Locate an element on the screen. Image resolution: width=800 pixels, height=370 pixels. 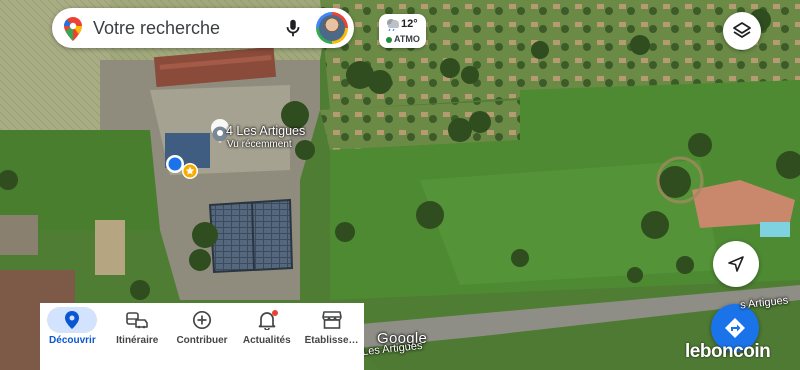
directions-icon is located at coordinates (735, 328).